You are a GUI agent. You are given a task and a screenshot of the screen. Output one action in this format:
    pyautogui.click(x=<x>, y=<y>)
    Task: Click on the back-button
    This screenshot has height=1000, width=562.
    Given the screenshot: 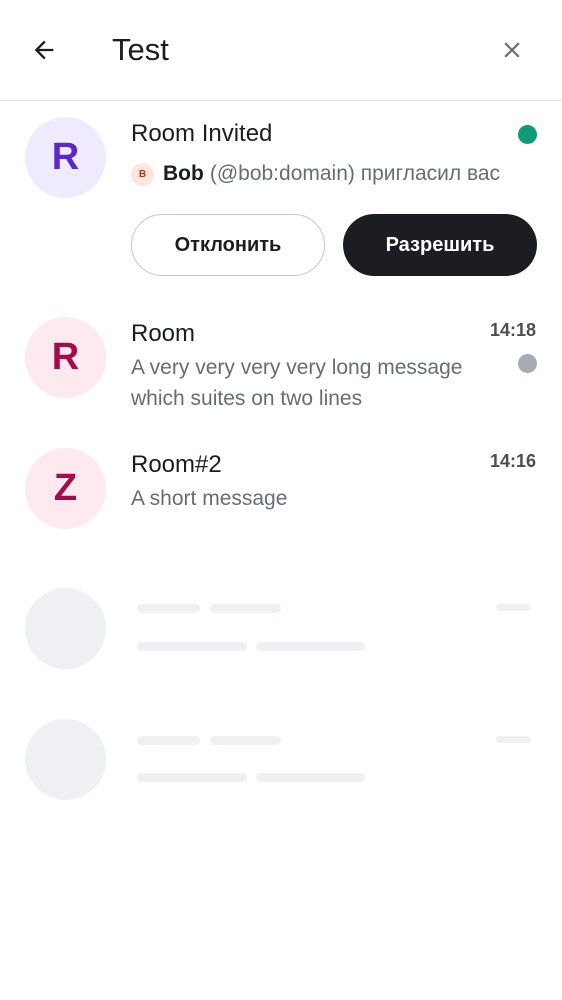 What is the action you would take?
    pyautogui.click(x=44, y=50)
    